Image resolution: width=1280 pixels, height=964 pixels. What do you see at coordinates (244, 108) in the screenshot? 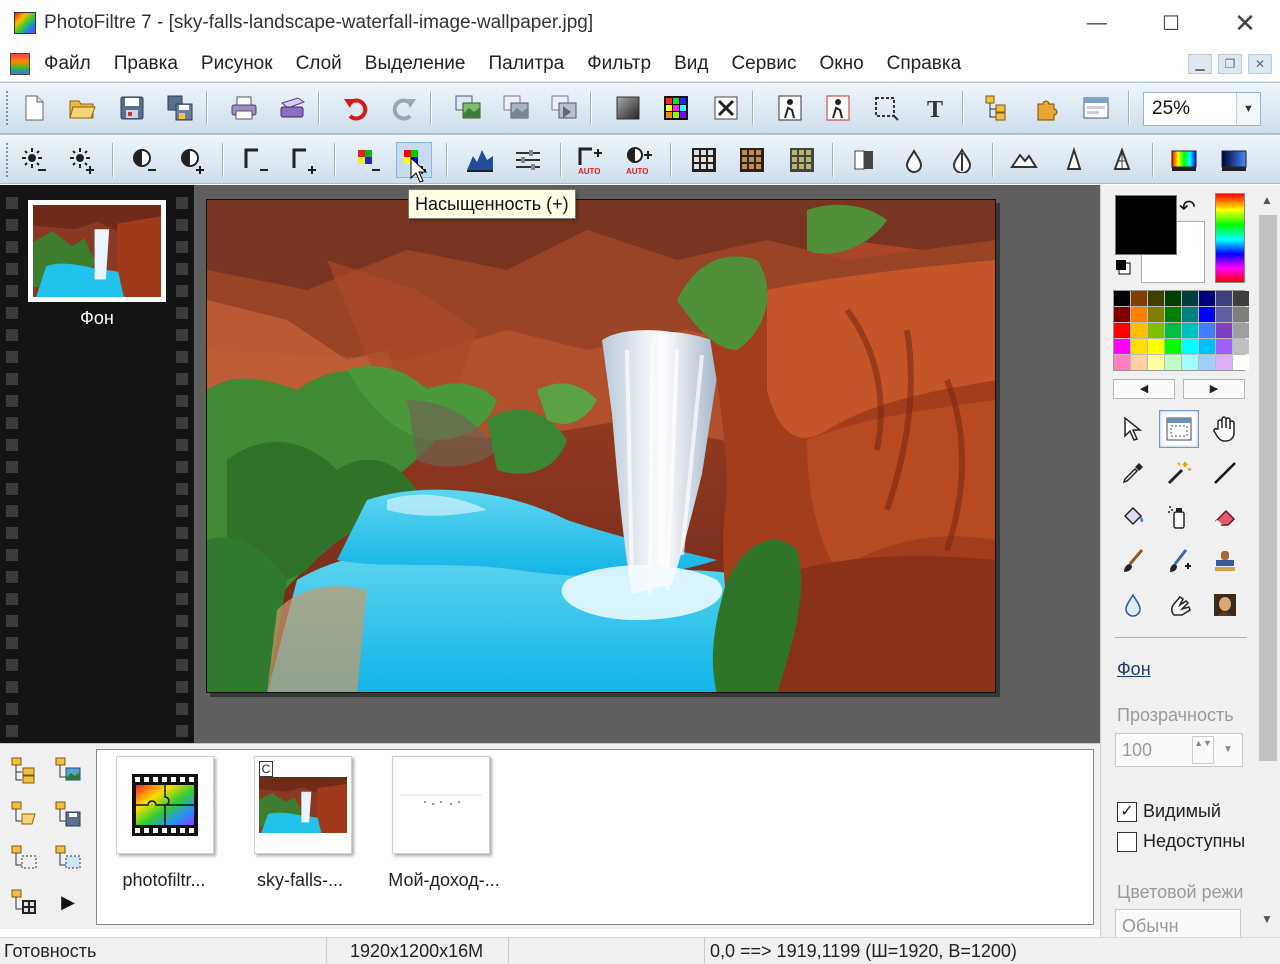
I see `print-icon` at bounding box center [244, 108].